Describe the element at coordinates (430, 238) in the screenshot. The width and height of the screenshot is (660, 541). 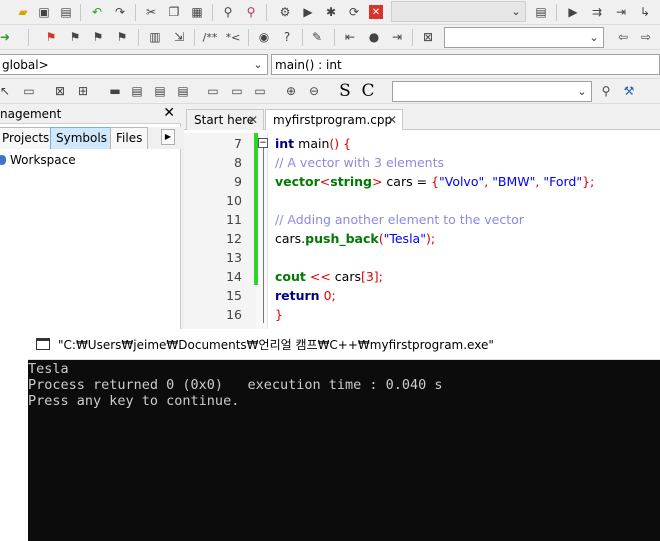
I see `code-paren: );` at that location.